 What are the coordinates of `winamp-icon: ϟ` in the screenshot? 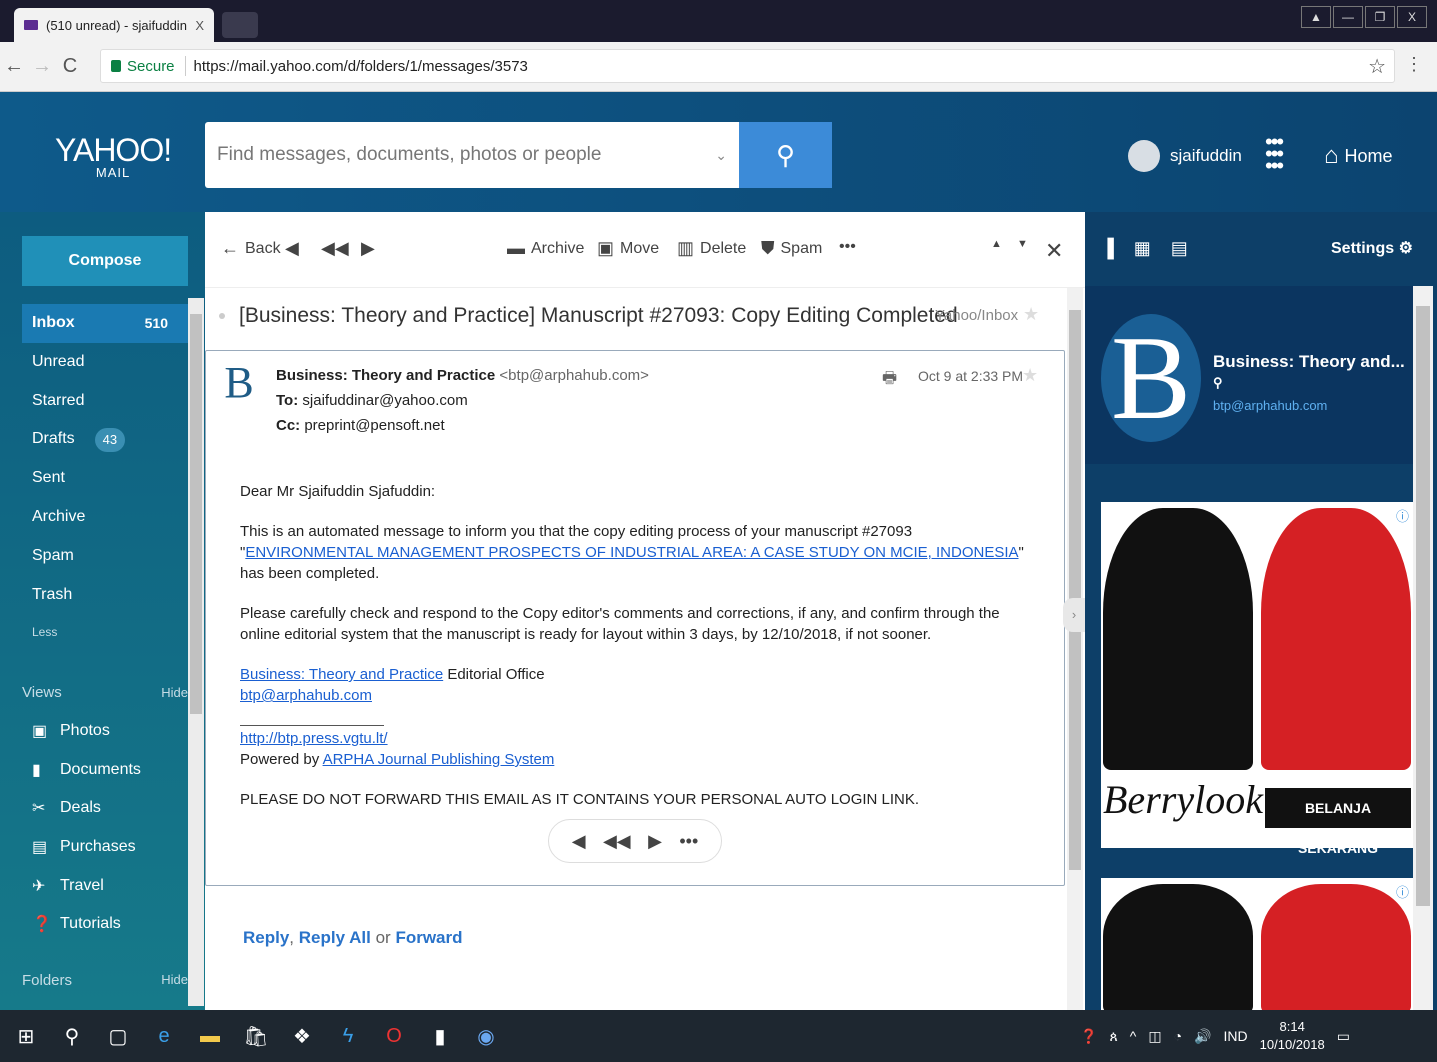 It's located at (348, 1036).